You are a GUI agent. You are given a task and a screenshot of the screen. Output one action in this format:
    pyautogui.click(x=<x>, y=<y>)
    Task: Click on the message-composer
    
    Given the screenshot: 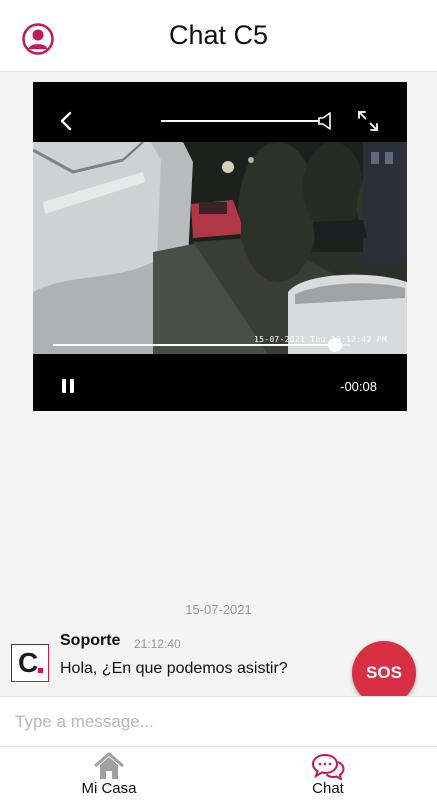 What is the action you would take?
    pyautogui.click(x=218, y=721)
    